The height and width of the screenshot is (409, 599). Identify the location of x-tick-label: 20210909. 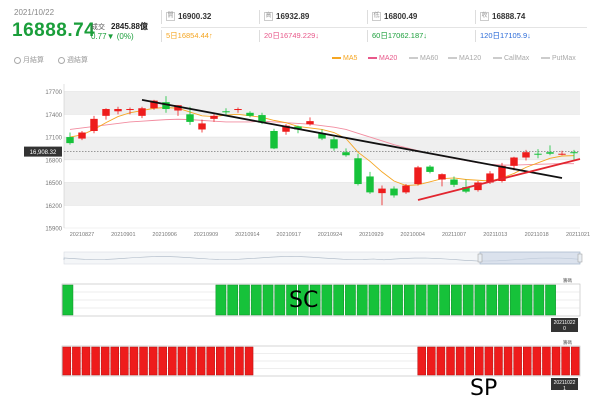
(206, 235).